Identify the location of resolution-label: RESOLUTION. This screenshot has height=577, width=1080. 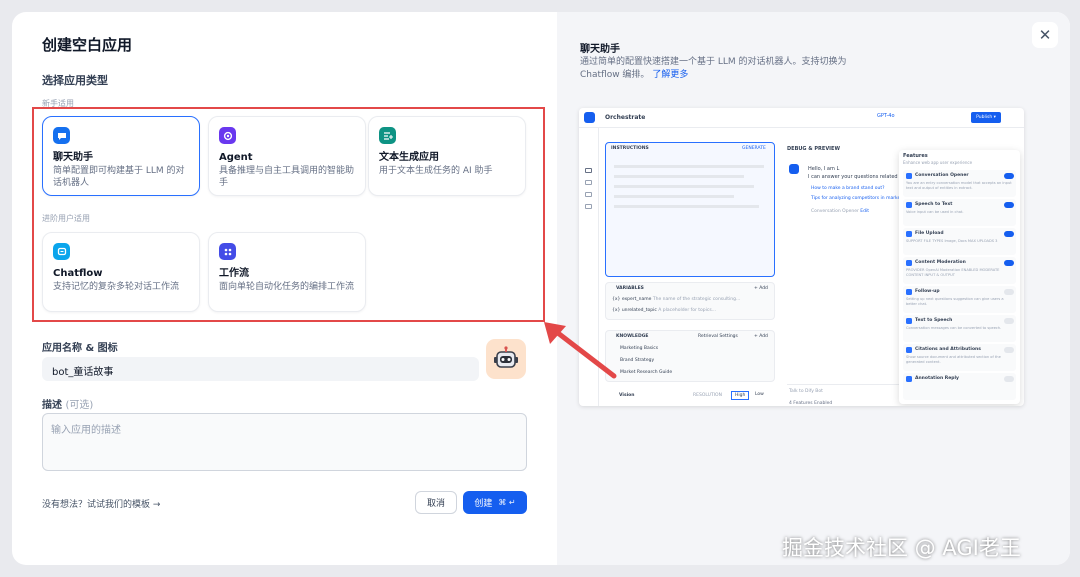
(707, 395).